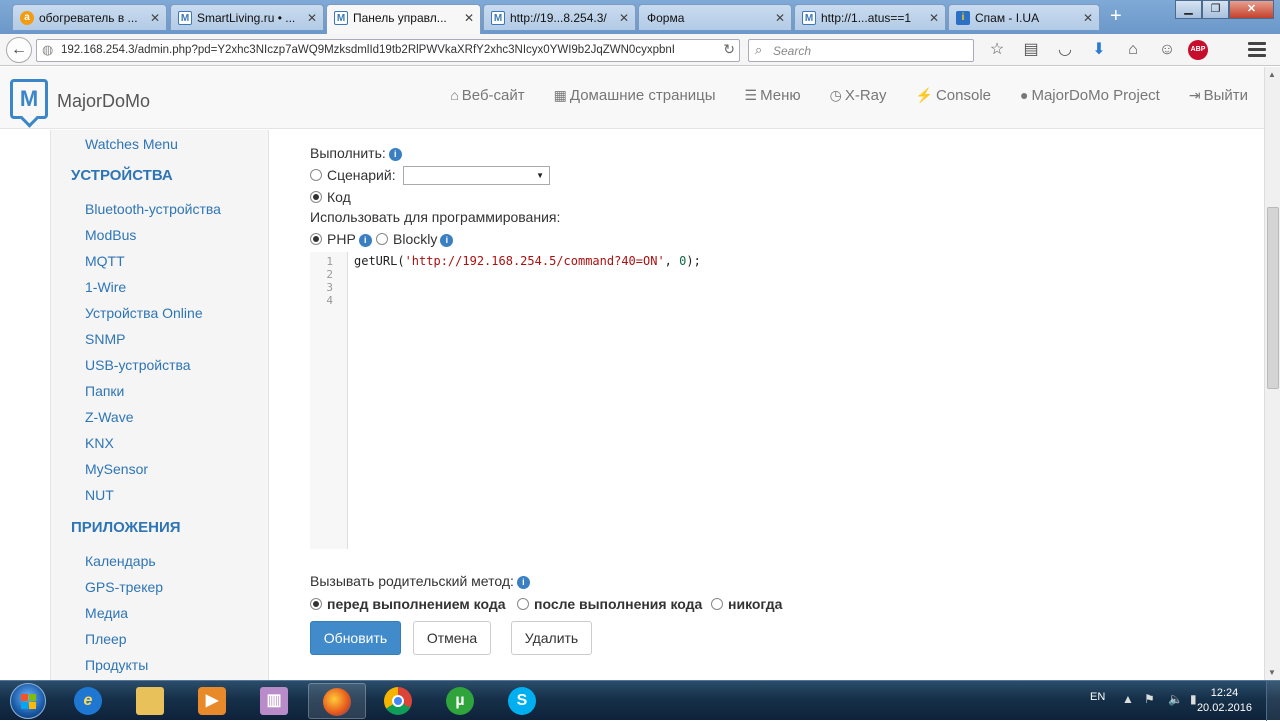 The width and height of the screenshot is (1280, 721). I want to click on scenario-select: ▼, so click(476, 175).